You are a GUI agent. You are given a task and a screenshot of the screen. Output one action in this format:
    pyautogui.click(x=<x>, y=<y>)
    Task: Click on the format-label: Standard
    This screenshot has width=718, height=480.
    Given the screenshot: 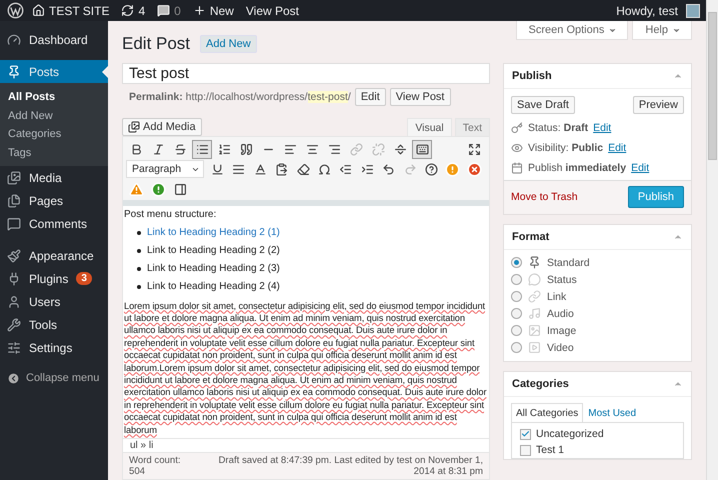 What is the action you would take?
    pyautogui.click(x=568, y=262)
    